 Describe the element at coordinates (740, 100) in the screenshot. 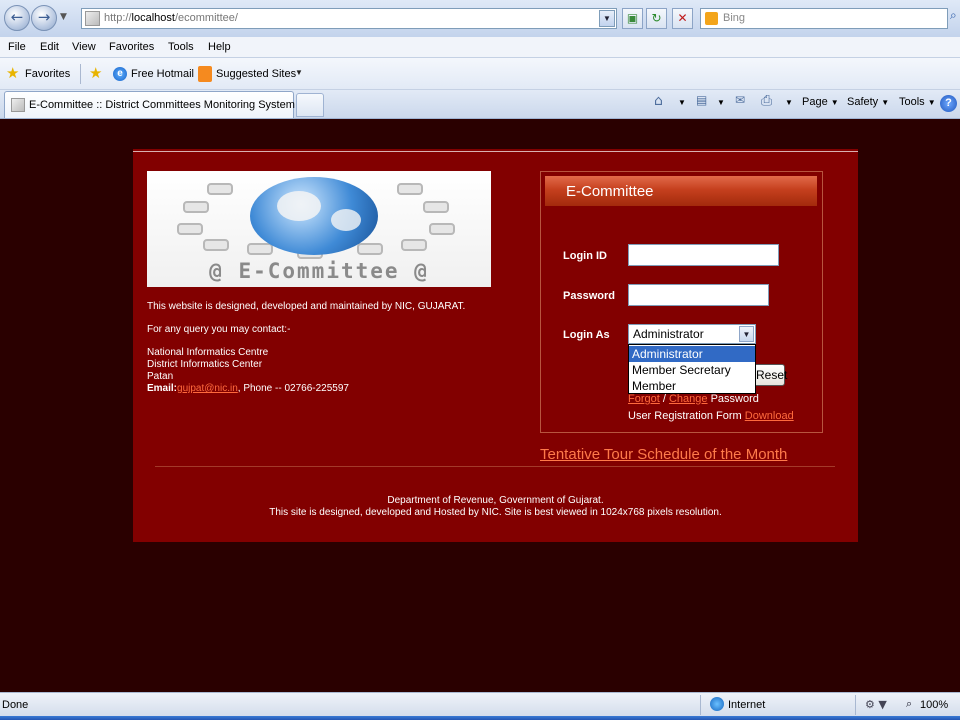

I see `read-mail-icon: ✉` at that location.